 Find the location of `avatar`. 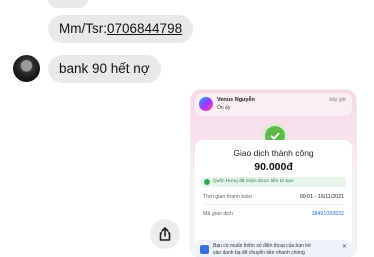

avatar is located at coordinates (26, 68).